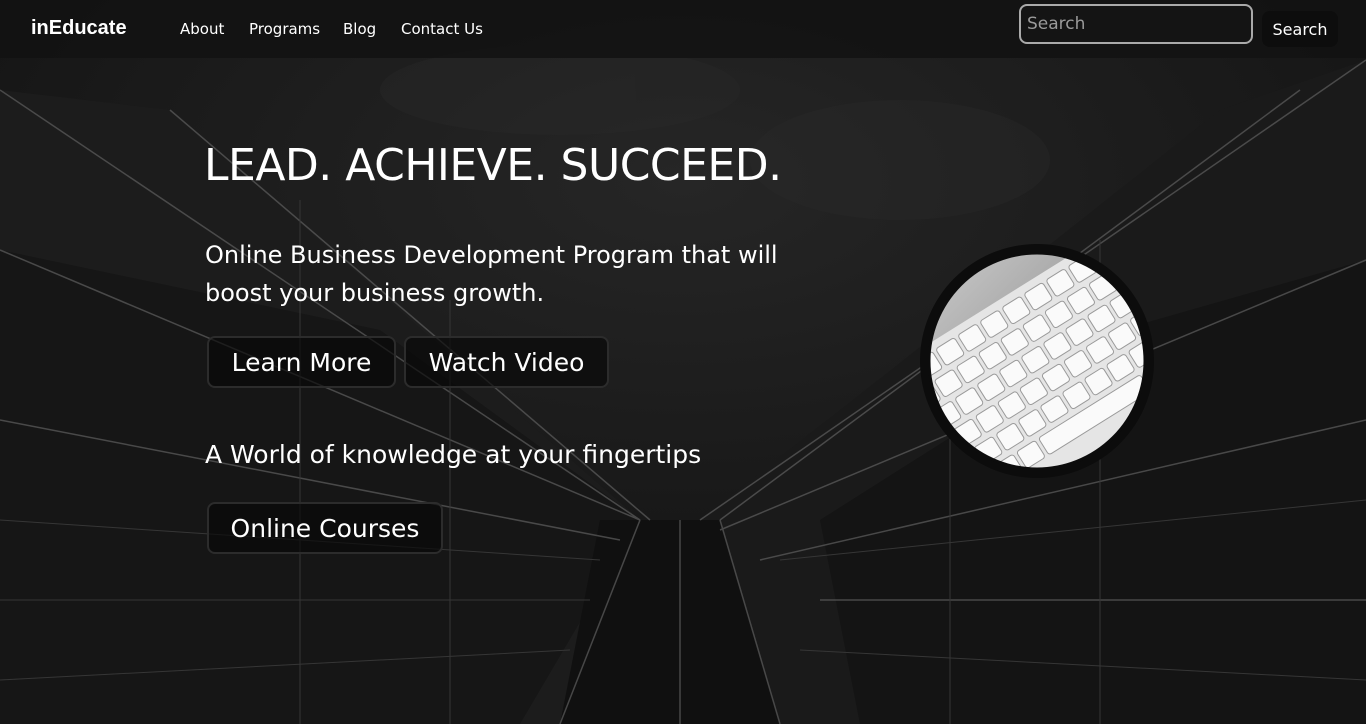 The height and width of the screenshot is (724, 1366). I want to click on nav-blog: Blog, so click(359, 29).